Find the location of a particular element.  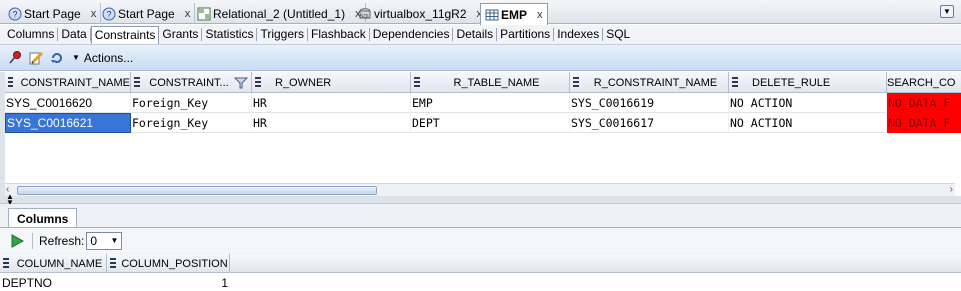

column-header: CONSTRAINT_NAME is located at coordinates (68, 82).